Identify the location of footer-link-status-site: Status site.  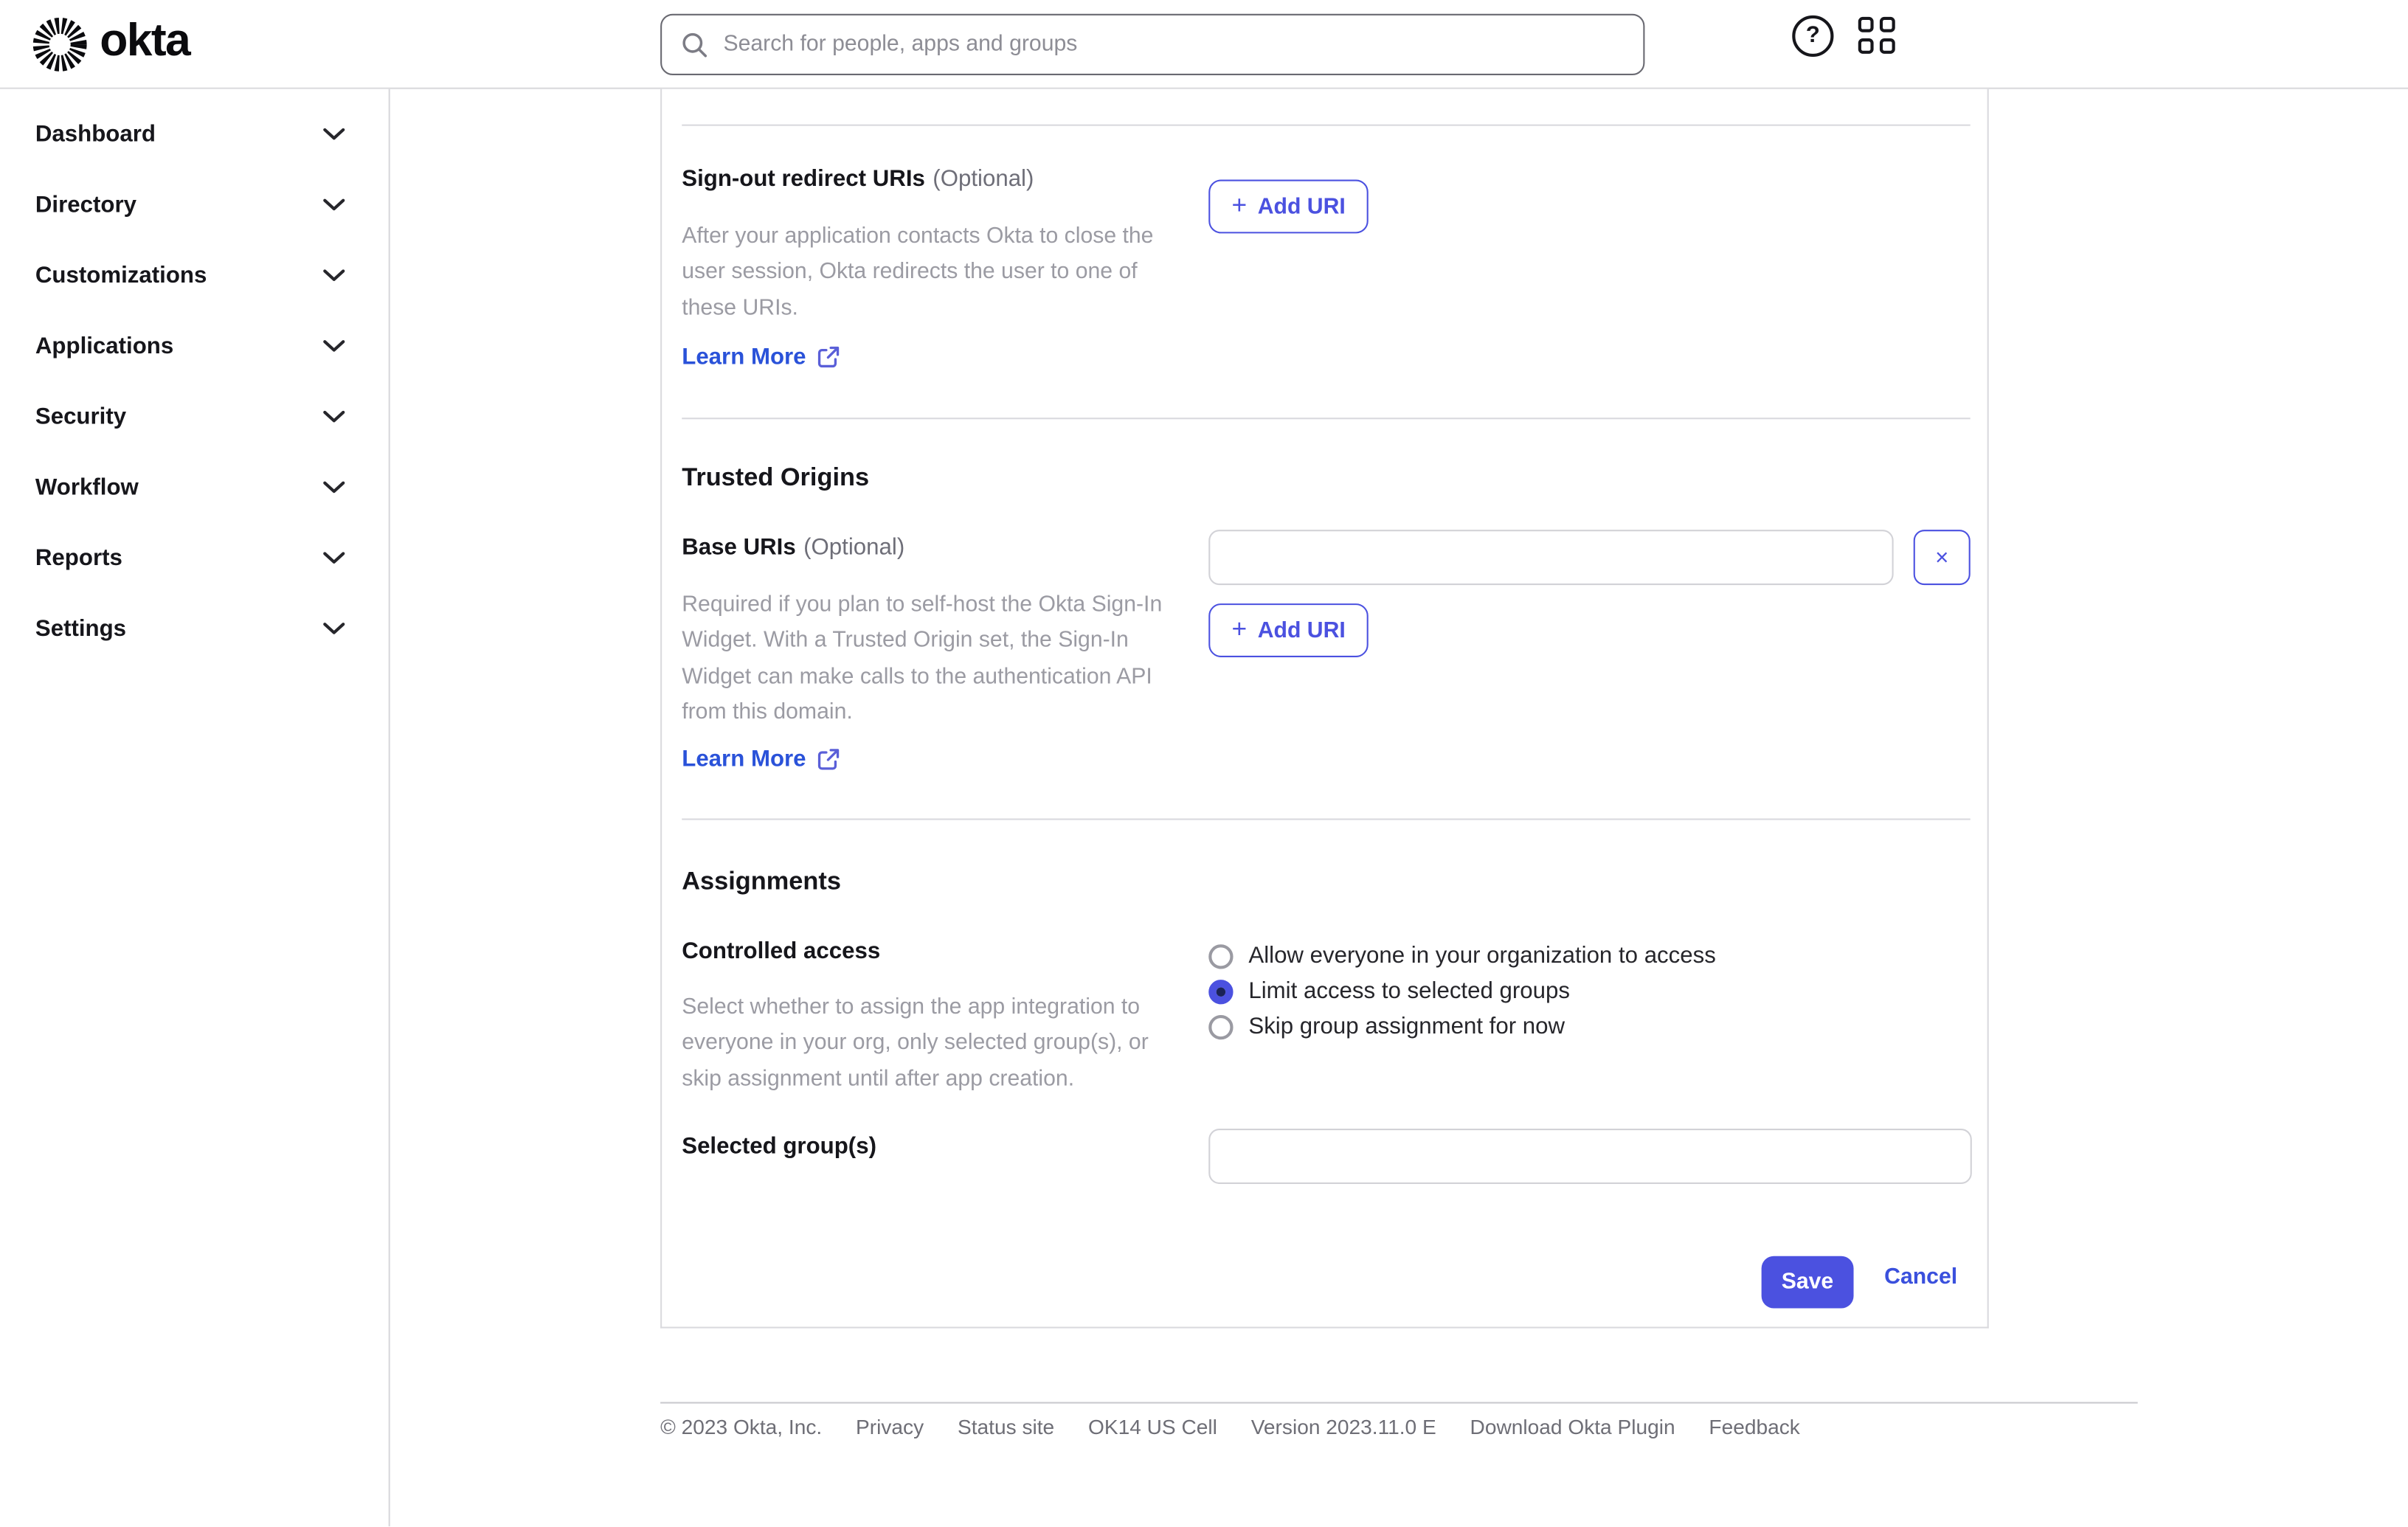
(1006, 1427).